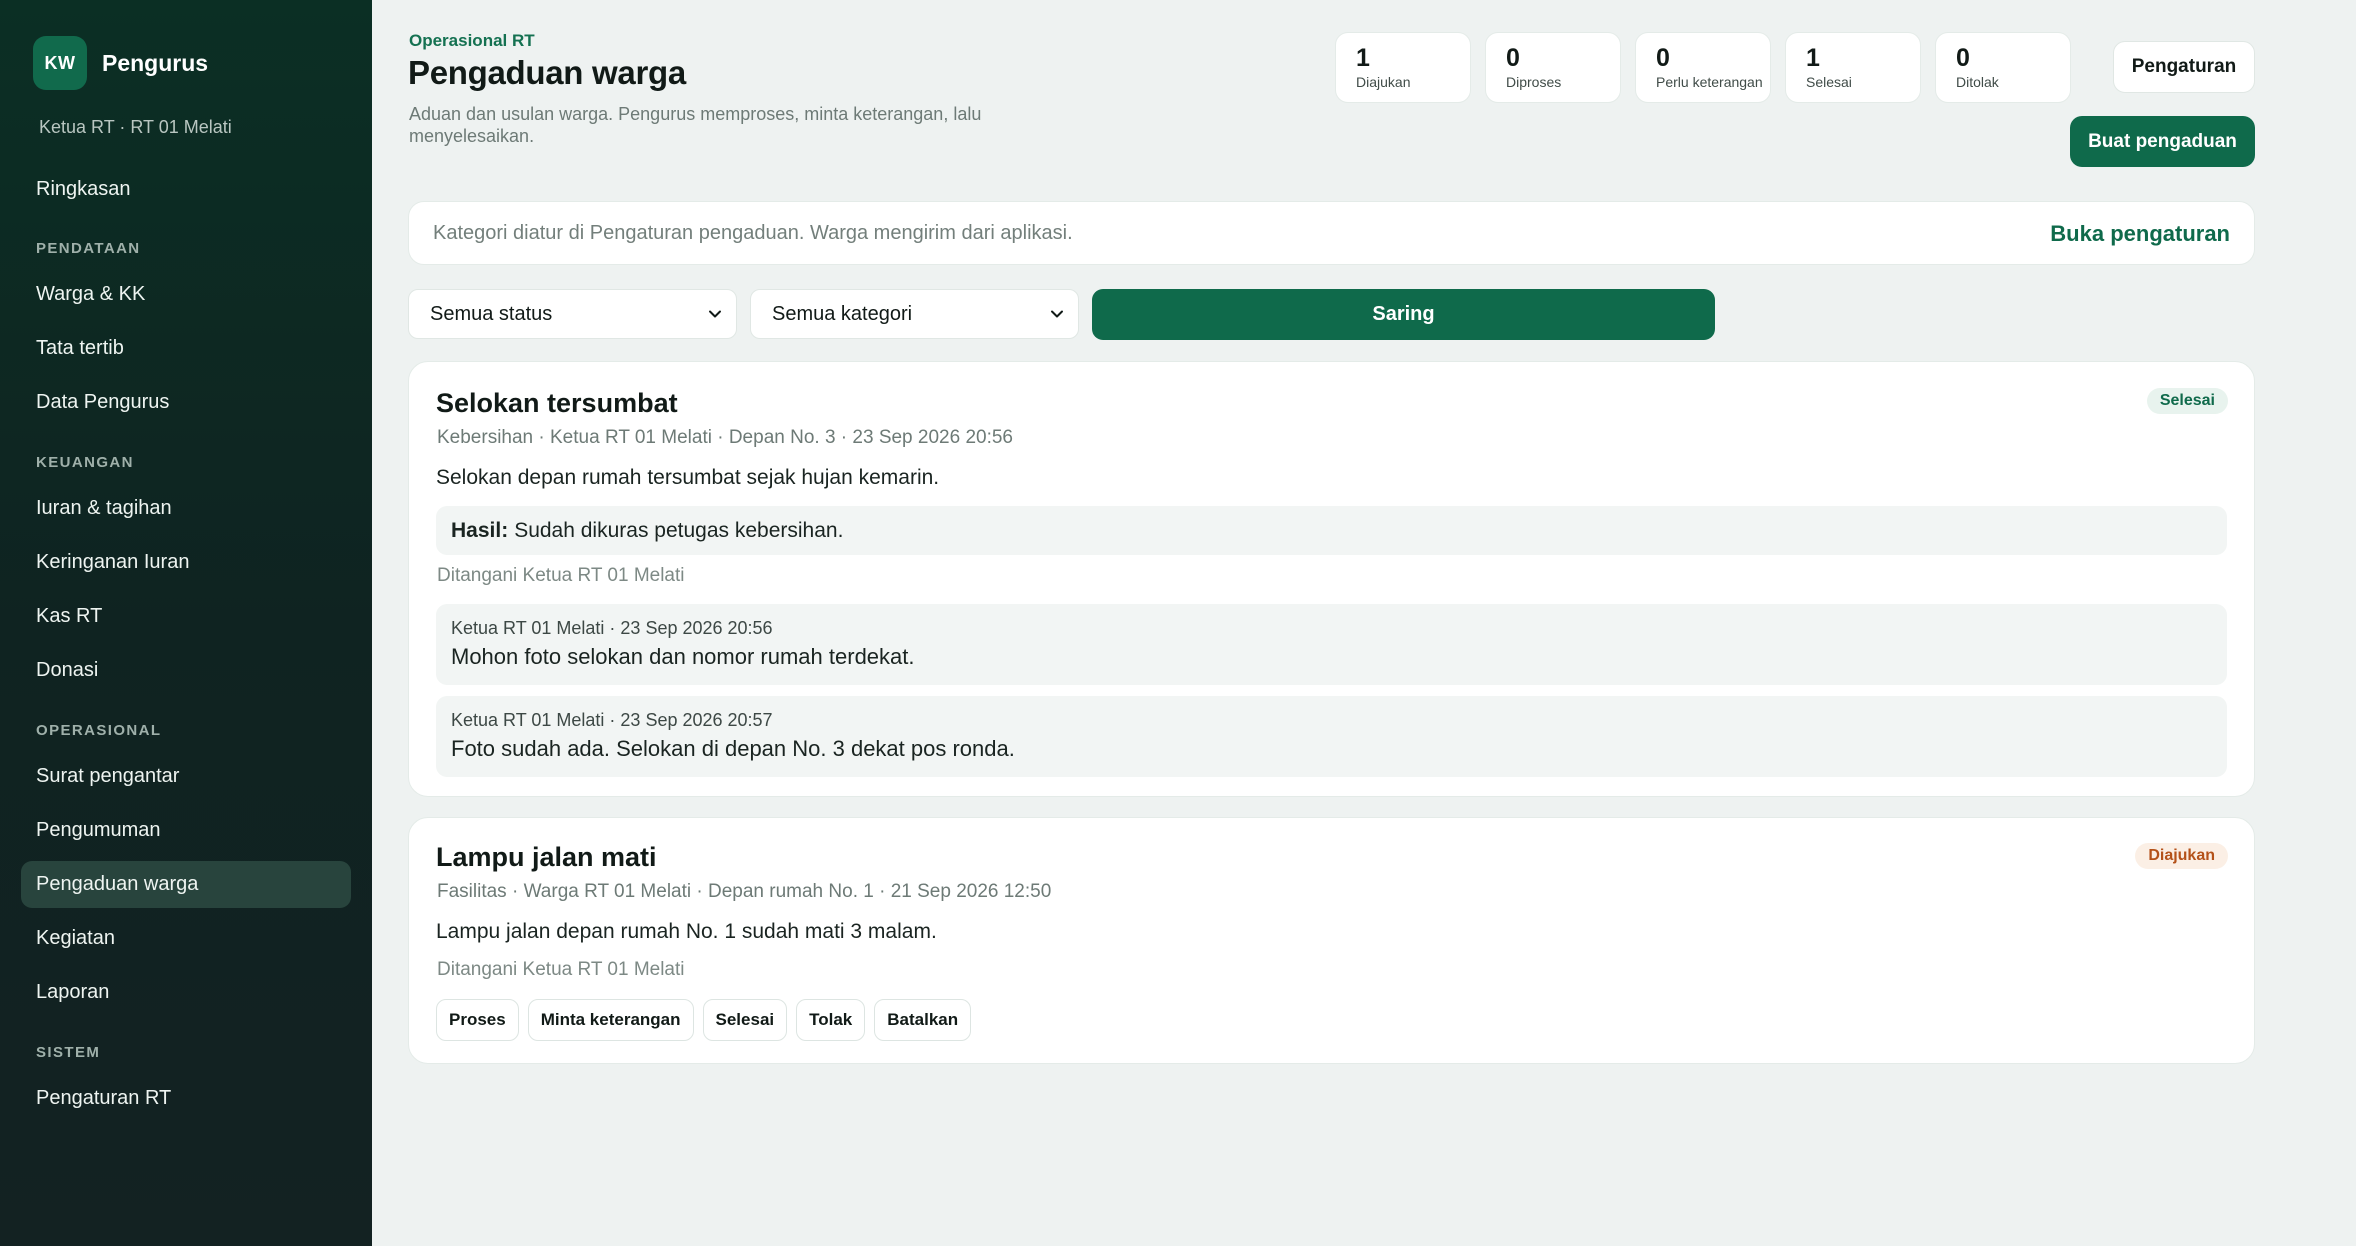 This screenshot has height=1246, width=2356. Describe the element at coordinates (1534, 82) in the screenshot. I see `stat-label: Diproses` at that location.